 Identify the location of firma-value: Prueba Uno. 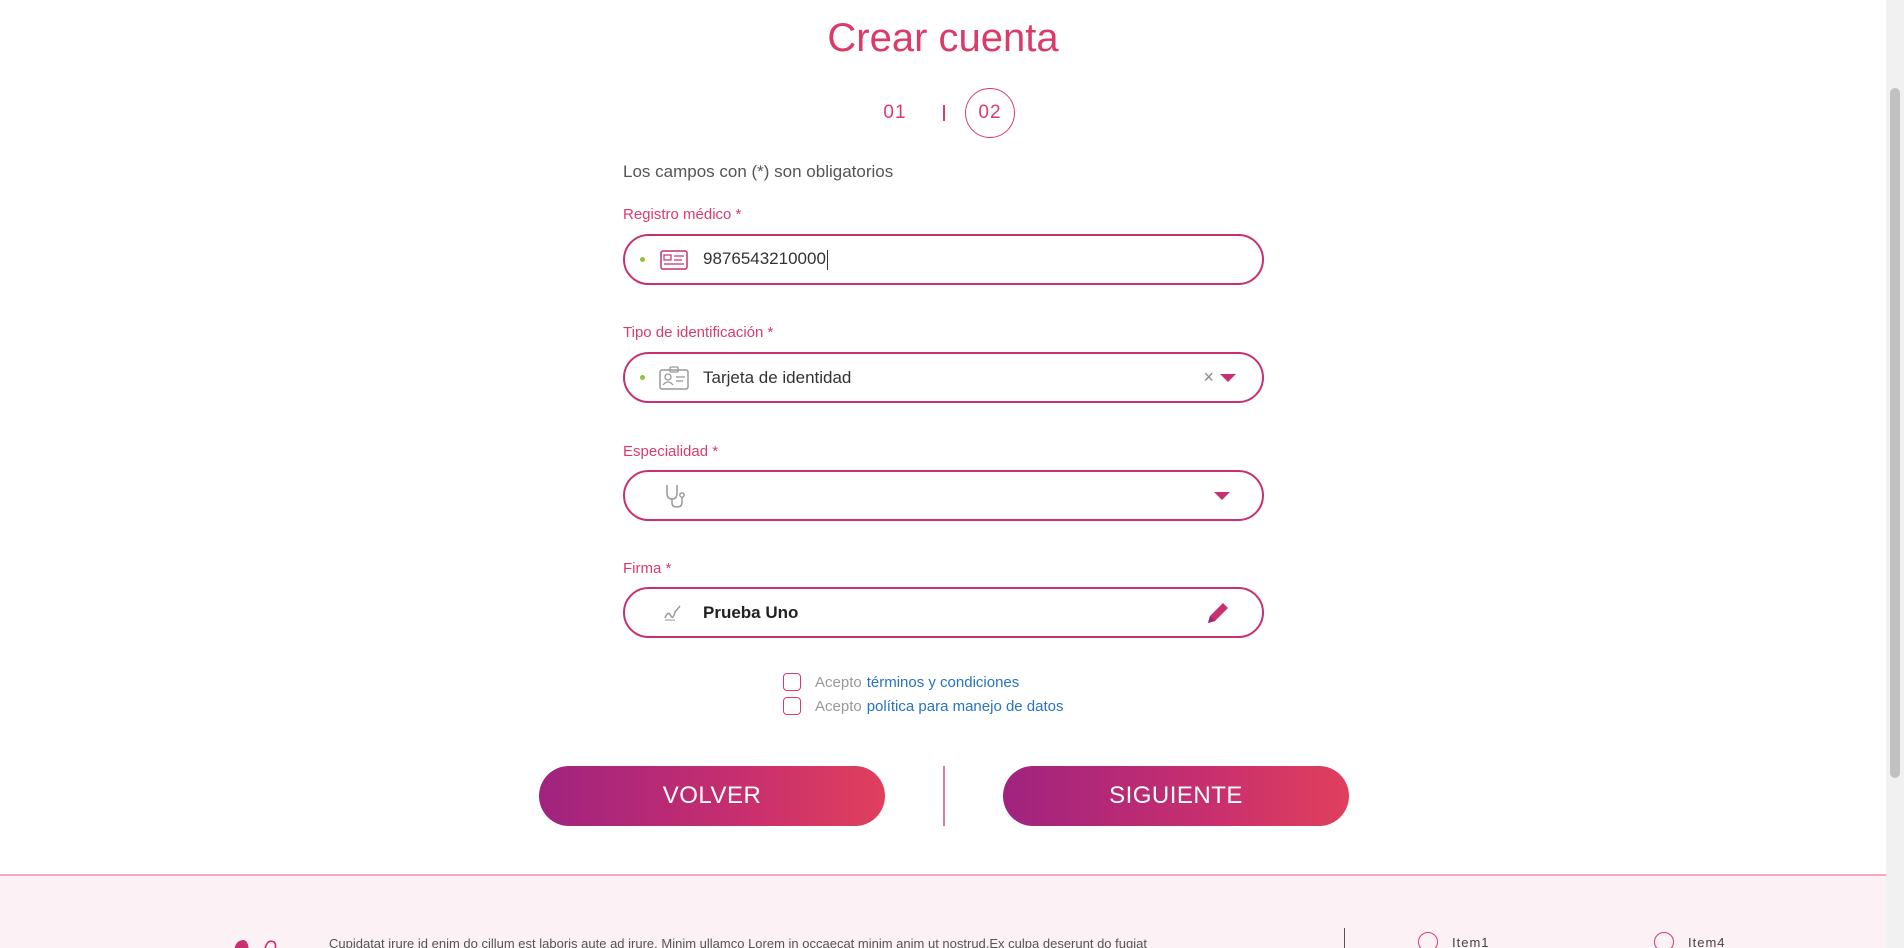
(751, 612).